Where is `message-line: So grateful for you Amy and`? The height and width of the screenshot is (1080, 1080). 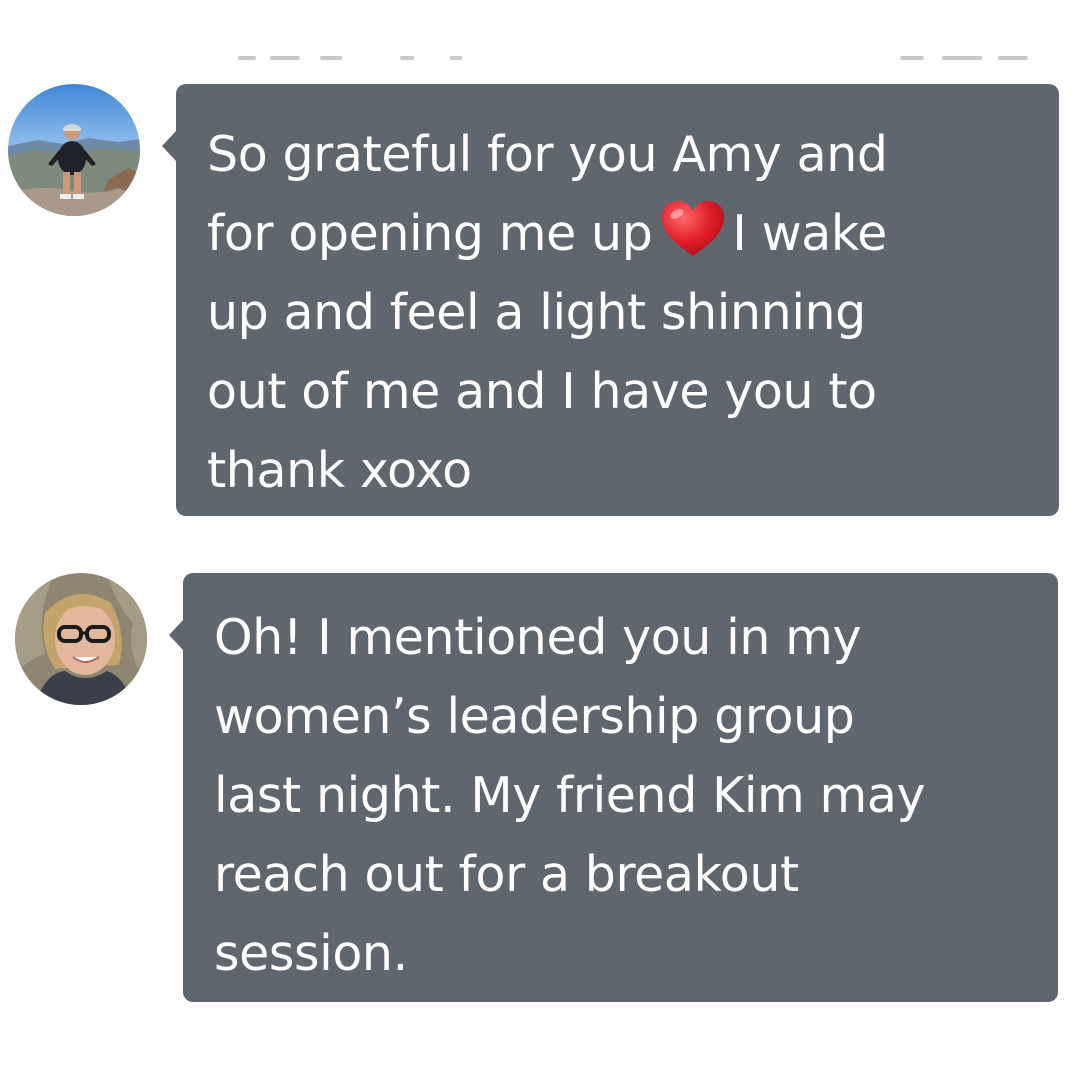
message-line: So grateful for you Amy and is located at coordinates (547, 154).